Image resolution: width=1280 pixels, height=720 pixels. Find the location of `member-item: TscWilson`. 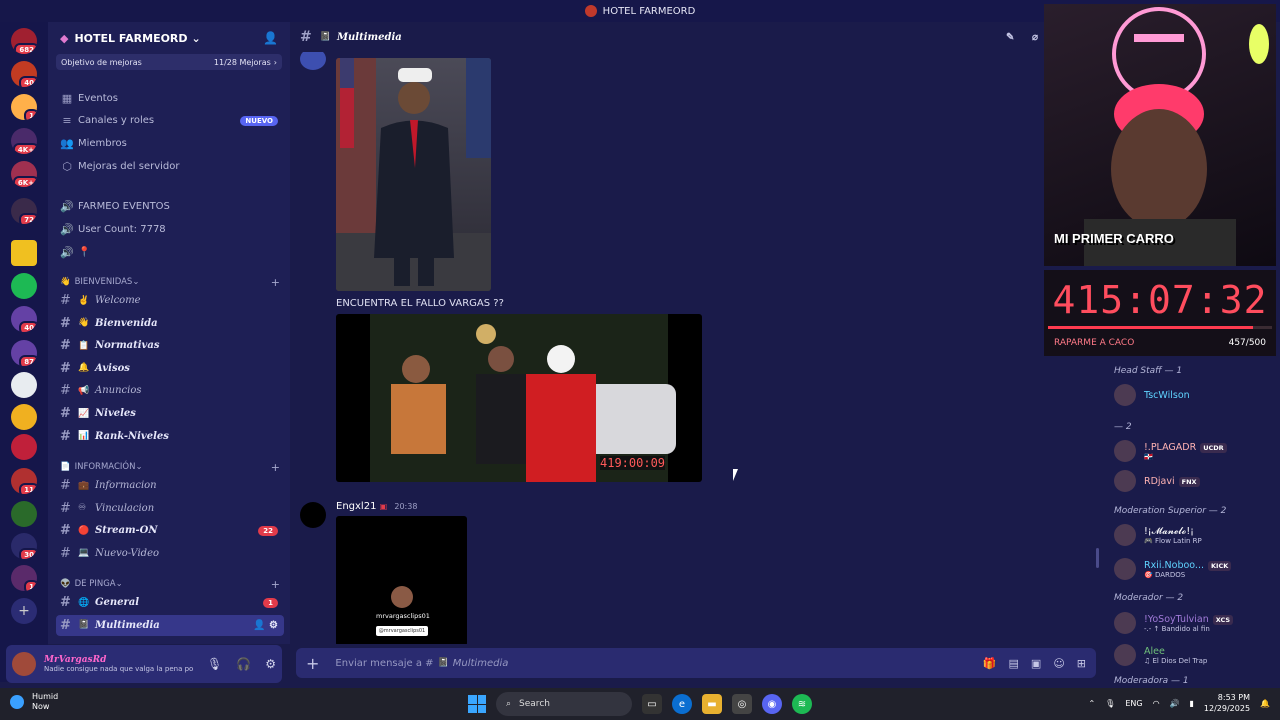

member-item: TscWilson is located at coordinates (1152, 395).